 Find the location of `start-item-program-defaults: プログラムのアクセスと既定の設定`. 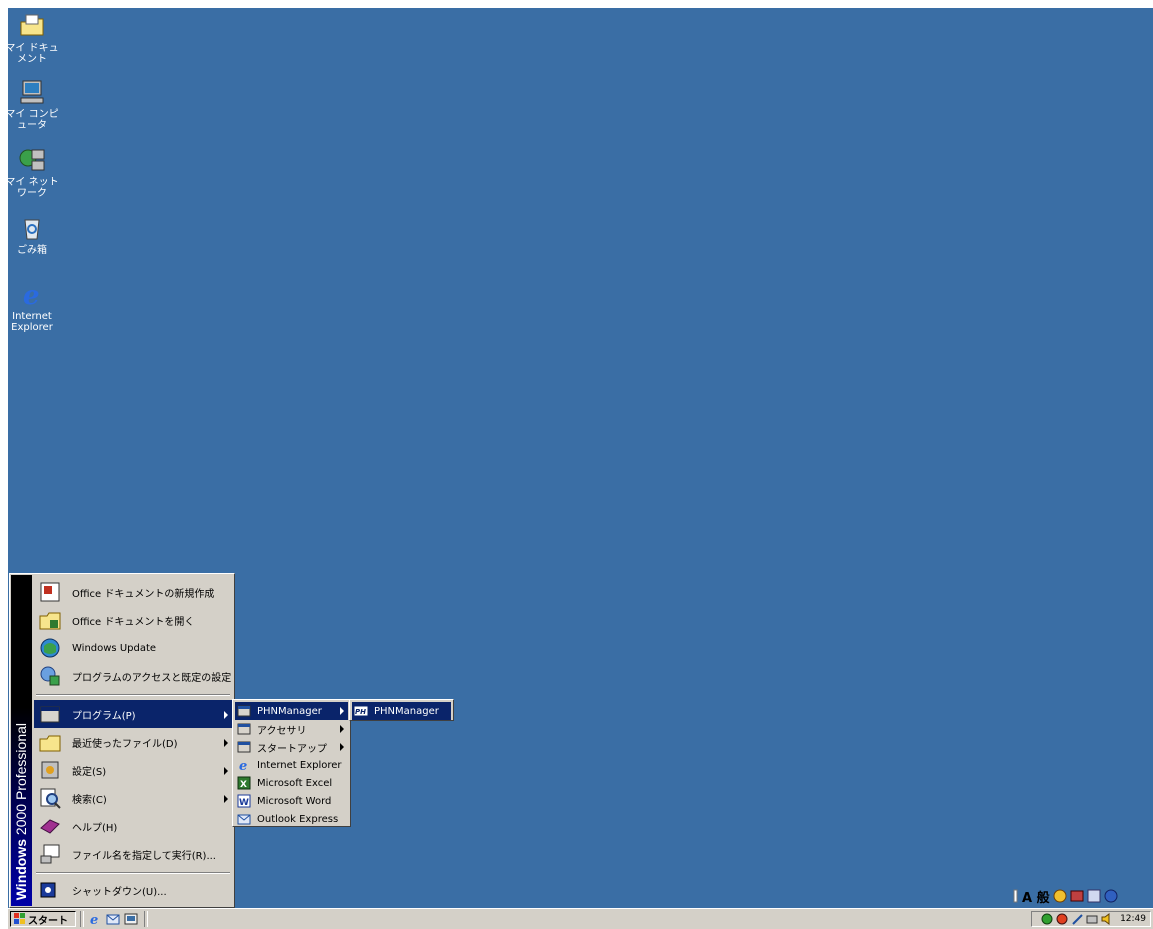

start-item-program-defaults: プログラムのアクセスと既定の設定 is located at coordinates (133, 676).